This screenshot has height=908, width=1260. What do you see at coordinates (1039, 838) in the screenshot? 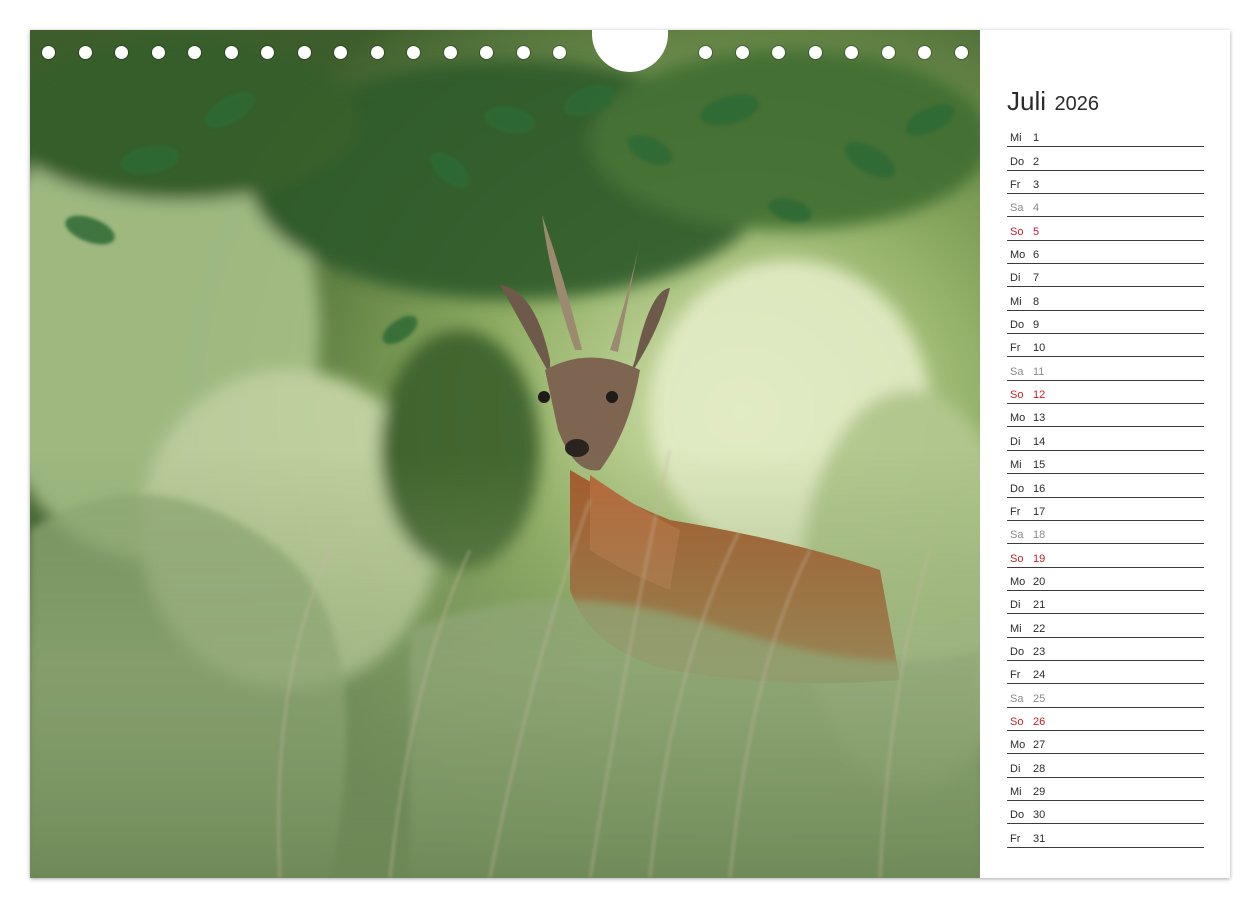
I see `day-number: 31` at bounding box center [1039, 838].